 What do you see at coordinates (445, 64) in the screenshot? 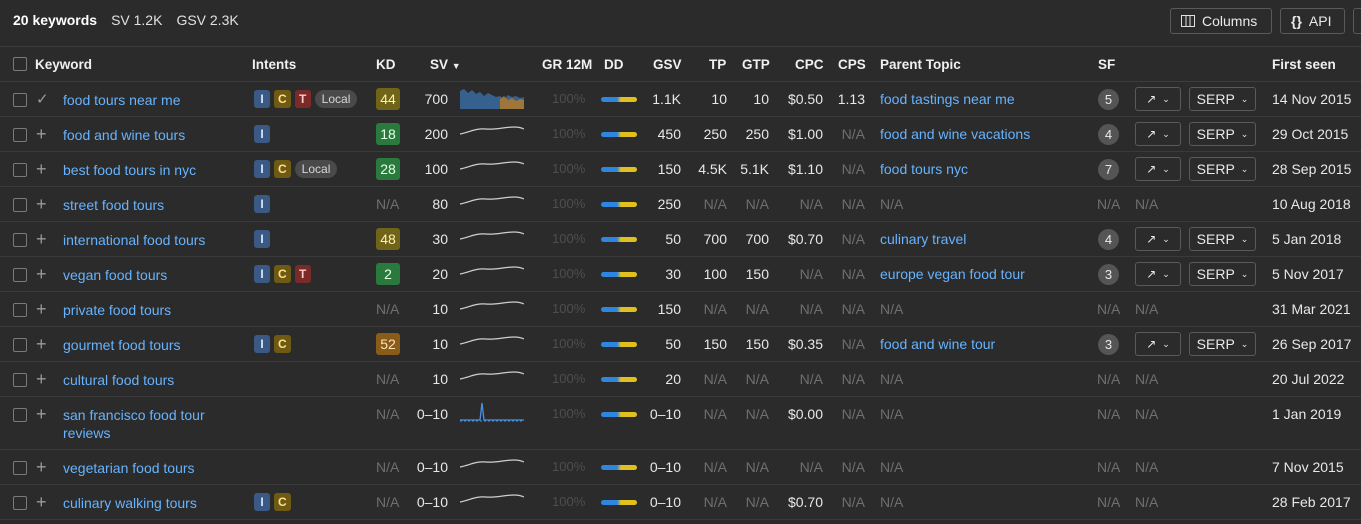
I see `header-sv: SV ▼` at bounding box center [445, 64].